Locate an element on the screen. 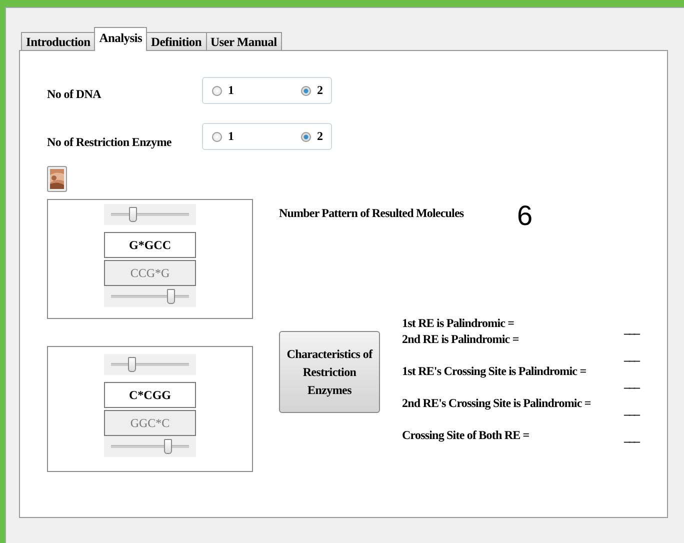  tab: Analysis is located at coordinates (121, 39).